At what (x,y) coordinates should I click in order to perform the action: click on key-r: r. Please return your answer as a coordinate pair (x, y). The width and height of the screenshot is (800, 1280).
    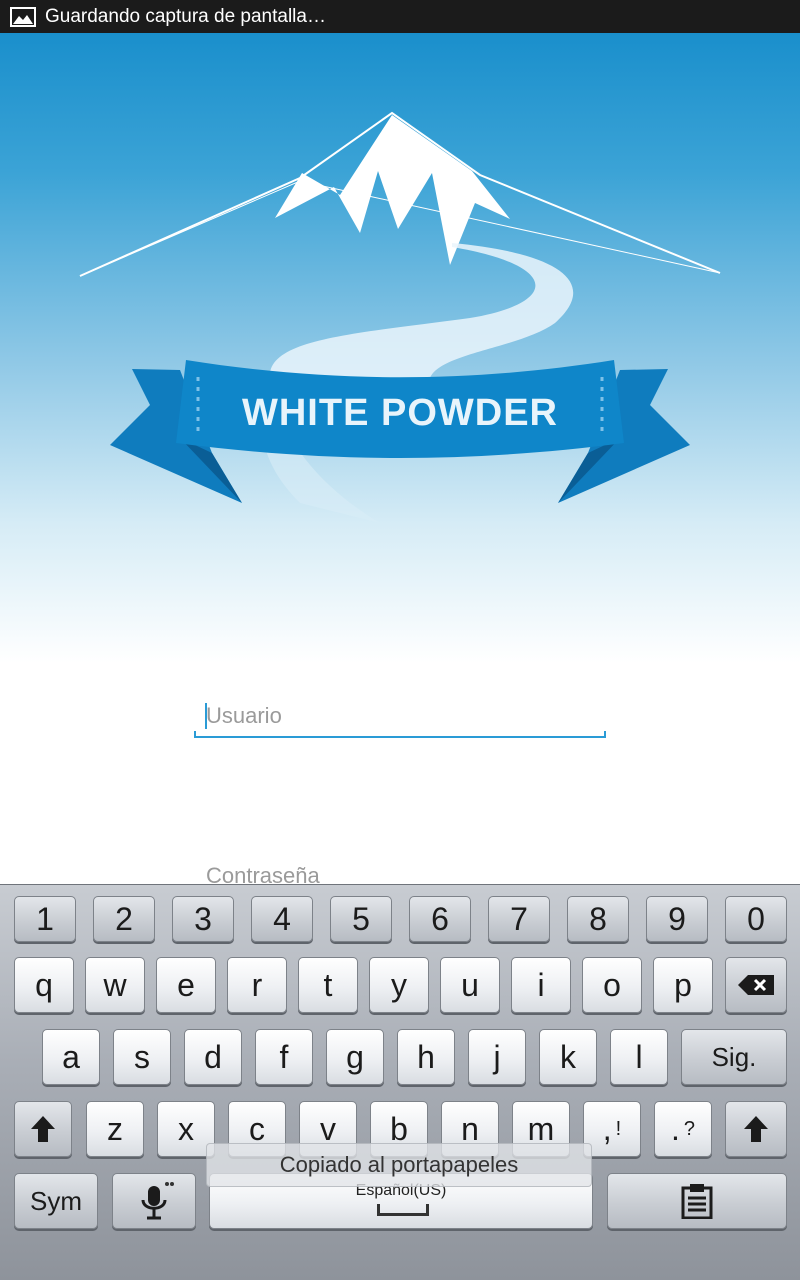
    Looking at the image, I should click on (257, 985).